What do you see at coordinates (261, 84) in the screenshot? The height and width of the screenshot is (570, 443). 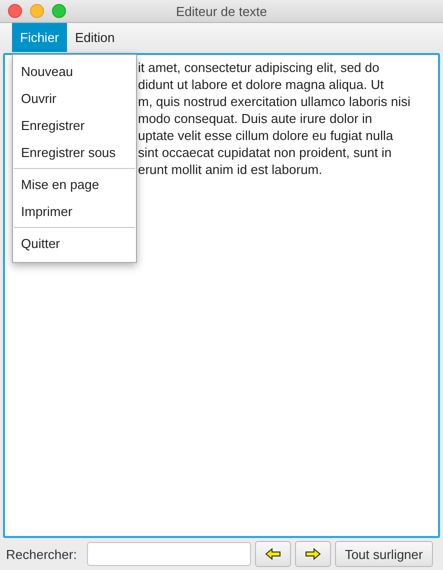 I see `text-line: didunt ut labore et dolore magna aliqua. Ut` at bounding box center [261, 84].